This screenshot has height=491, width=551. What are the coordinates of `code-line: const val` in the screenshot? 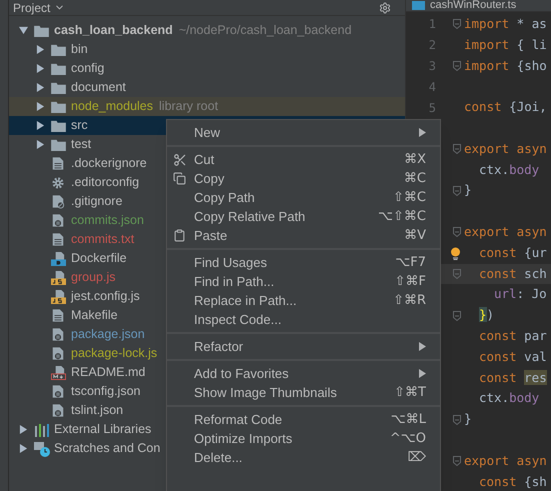 It's located at (512, 357).